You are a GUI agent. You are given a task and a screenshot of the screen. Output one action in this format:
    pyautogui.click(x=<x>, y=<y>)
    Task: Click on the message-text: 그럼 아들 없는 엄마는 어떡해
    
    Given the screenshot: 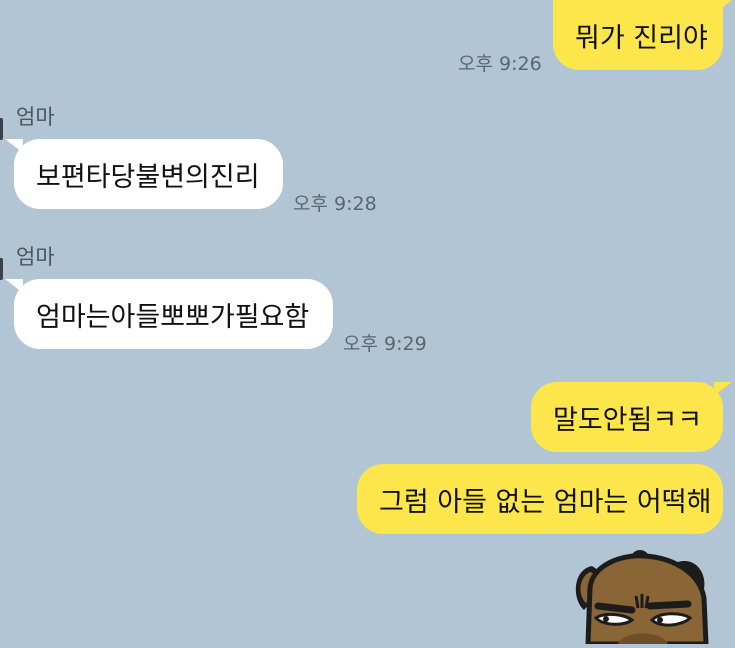 What is the action you would take?
    pyautogui.click(x=545, y=502)
    